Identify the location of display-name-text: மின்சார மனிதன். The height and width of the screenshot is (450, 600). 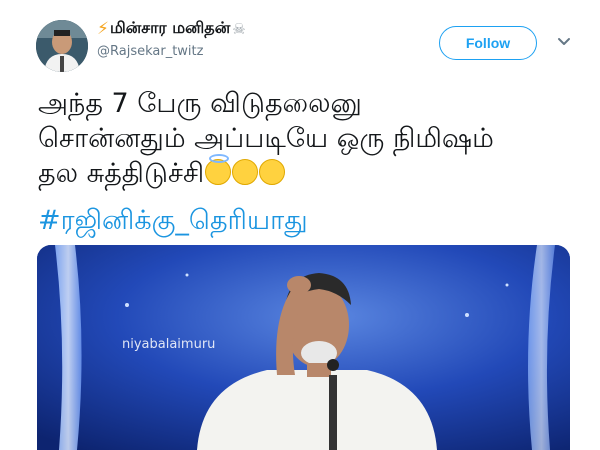
(170, 27).